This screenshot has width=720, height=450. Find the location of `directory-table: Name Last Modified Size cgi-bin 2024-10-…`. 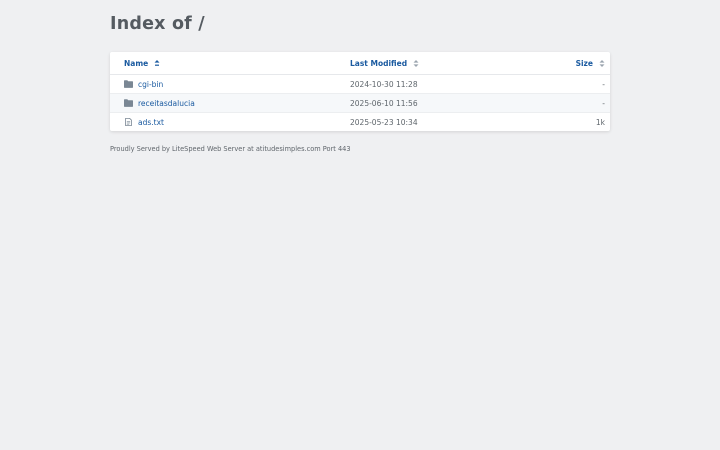

directory-table: Name Last Modified Size cgi-bin 2024-10-… is located at coordinates (360, 91).